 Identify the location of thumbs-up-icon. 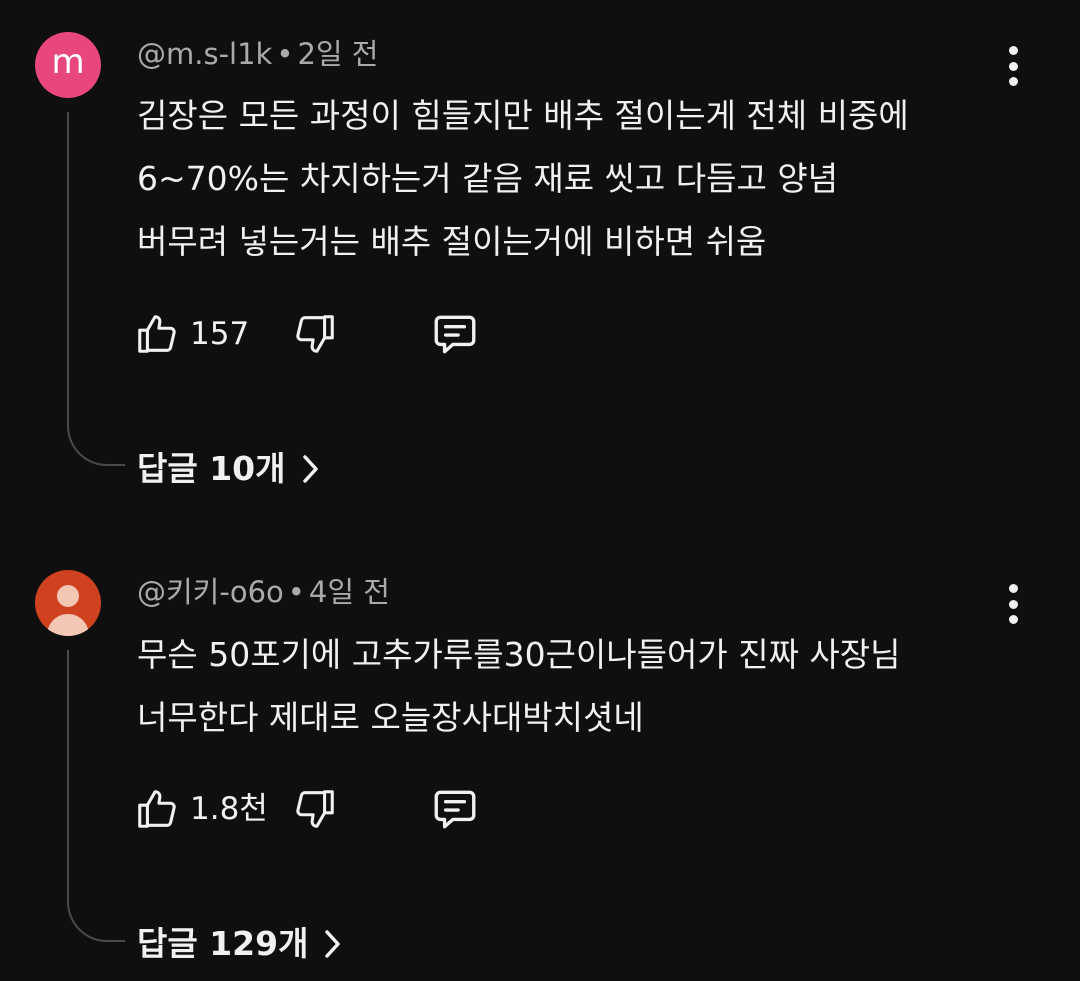
(157, 809).